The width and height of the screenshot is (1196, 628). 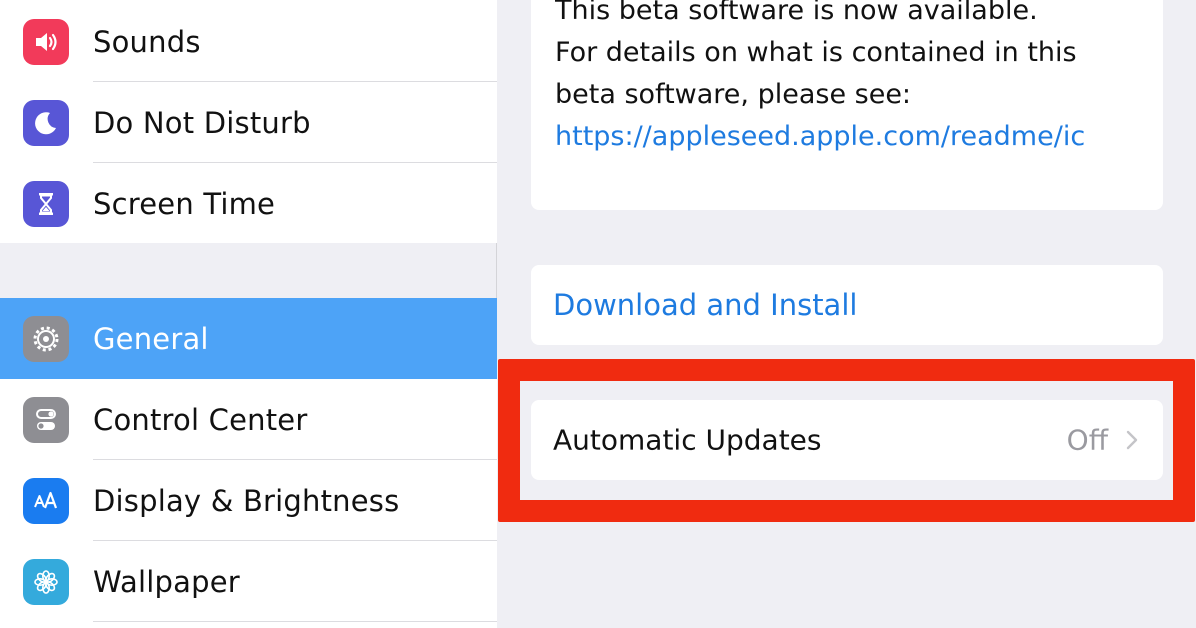 What do you see at coordinates (147, 41) in the screenshot?
I see `sidebar-item-label: Sounds` at bounding box center [147, 41].